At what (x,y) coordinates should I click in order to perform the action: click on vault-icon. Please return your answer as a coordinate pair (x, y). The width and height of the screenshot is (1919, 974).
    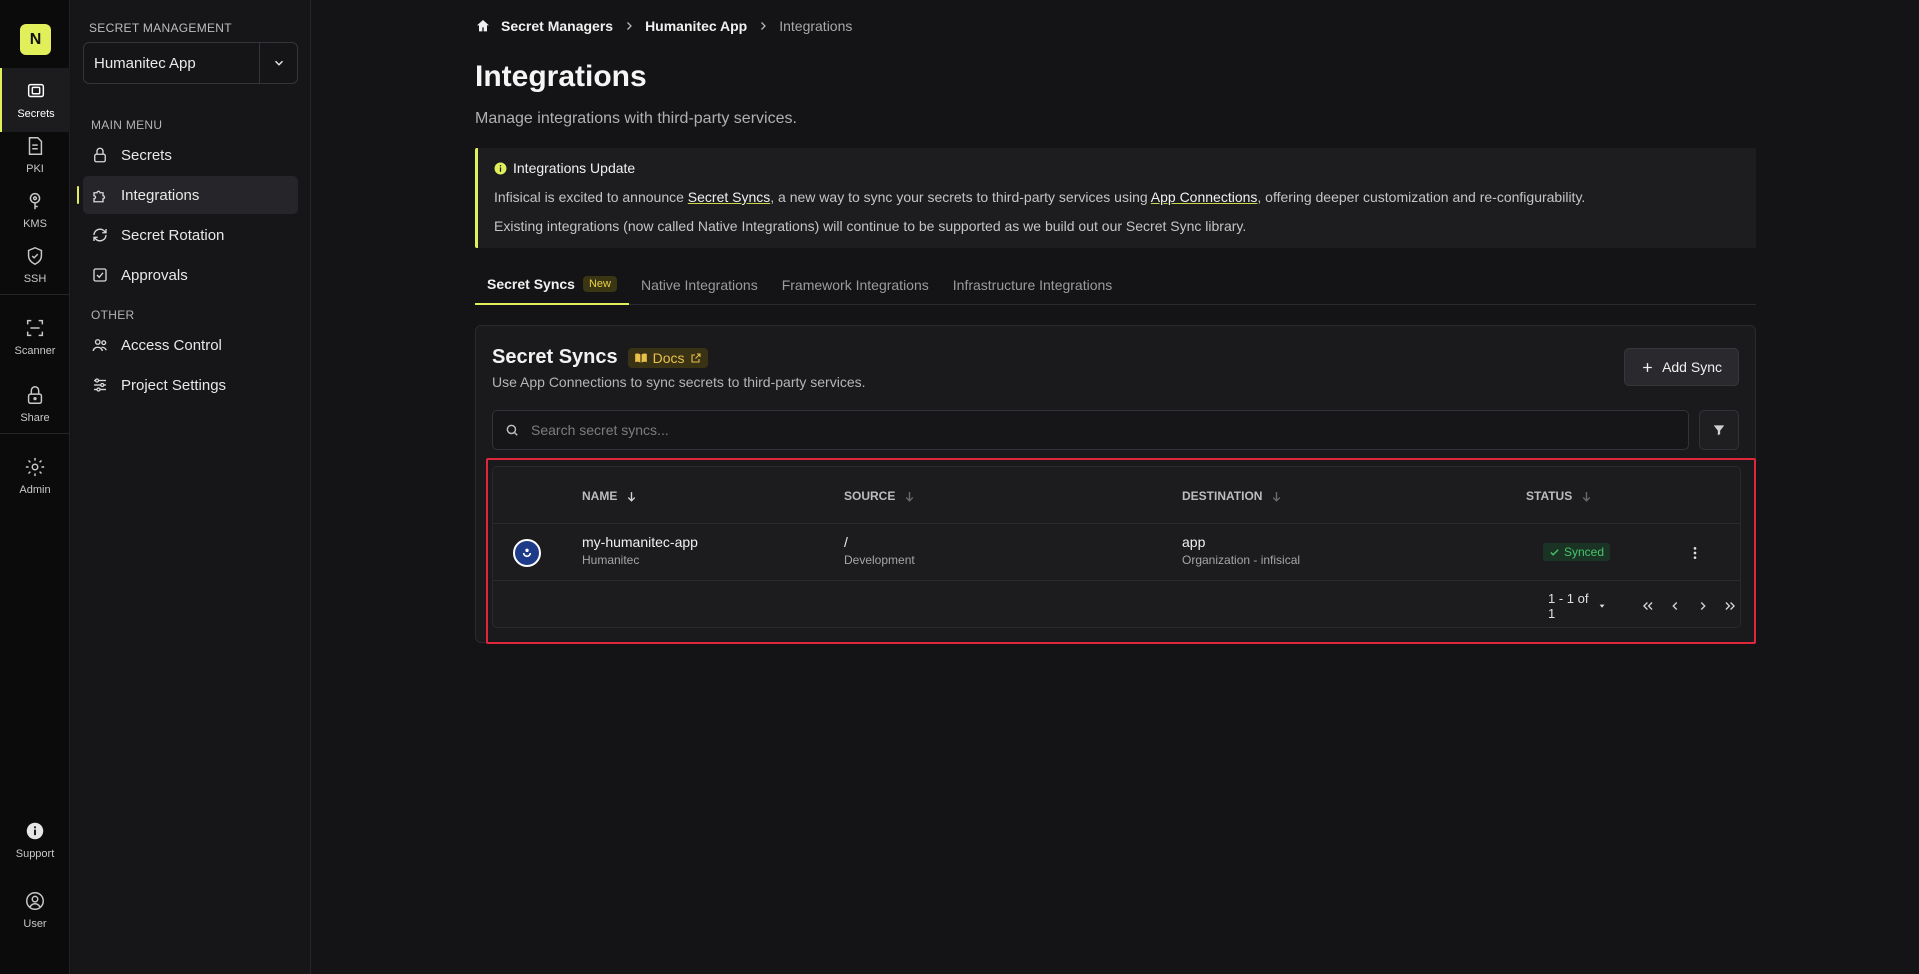
    Looking at the image, I should click on (36, 90).